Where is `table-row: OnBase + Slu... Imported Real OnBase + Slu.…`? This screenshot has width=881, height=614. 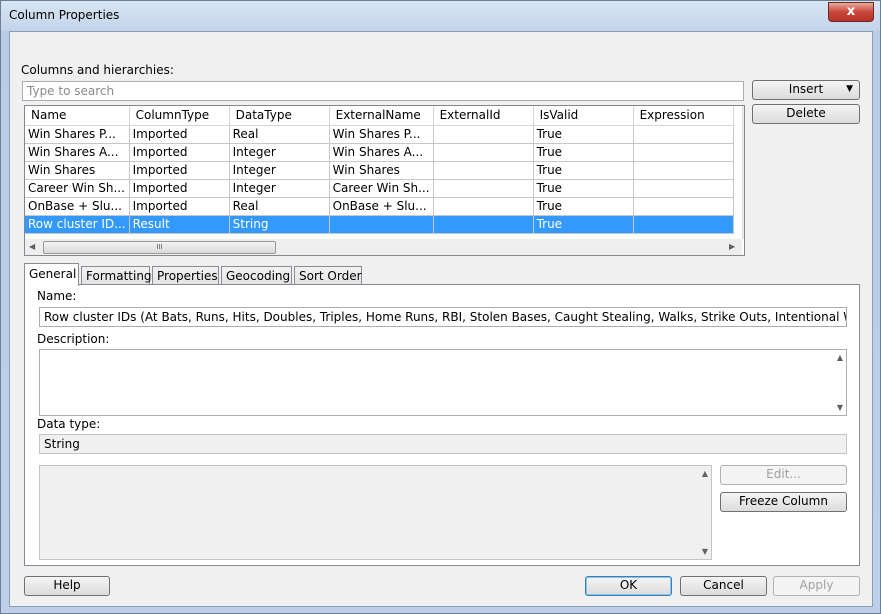 table-row: OnBase + Slu... Imported Real OnBase + Slu.… is located at coordinates (379, 206).